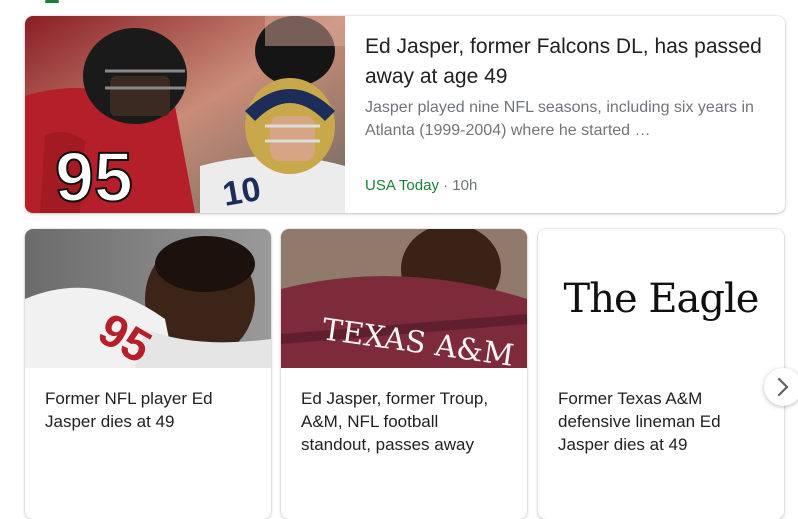 This screenshot has width=798, height=519. I want to click on top-story-age: 10h, so click(465, 185).